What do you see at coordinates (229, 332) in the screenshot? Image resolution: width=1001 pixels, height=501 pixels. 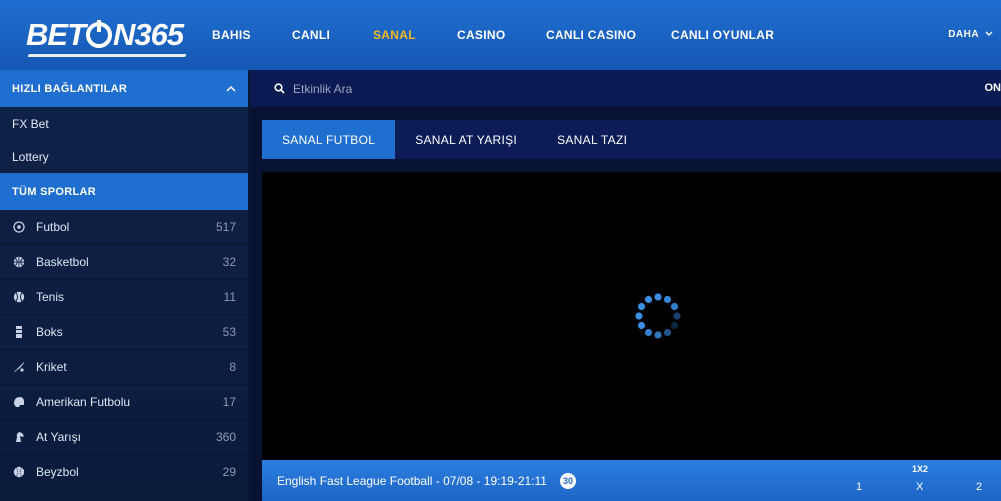 I see `sport-count: 53` at bounding box center [229, 332].